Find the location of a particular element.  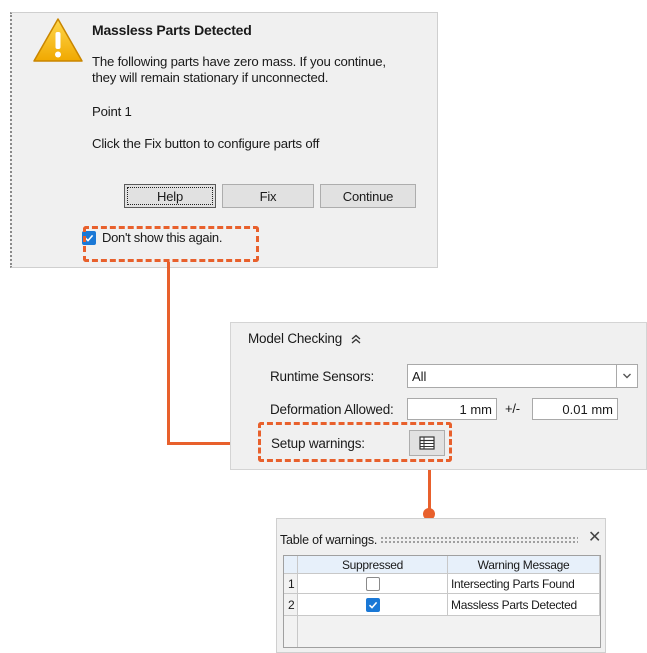

column-header-warning-message: Warning Message is located at coordinates (524, 565).